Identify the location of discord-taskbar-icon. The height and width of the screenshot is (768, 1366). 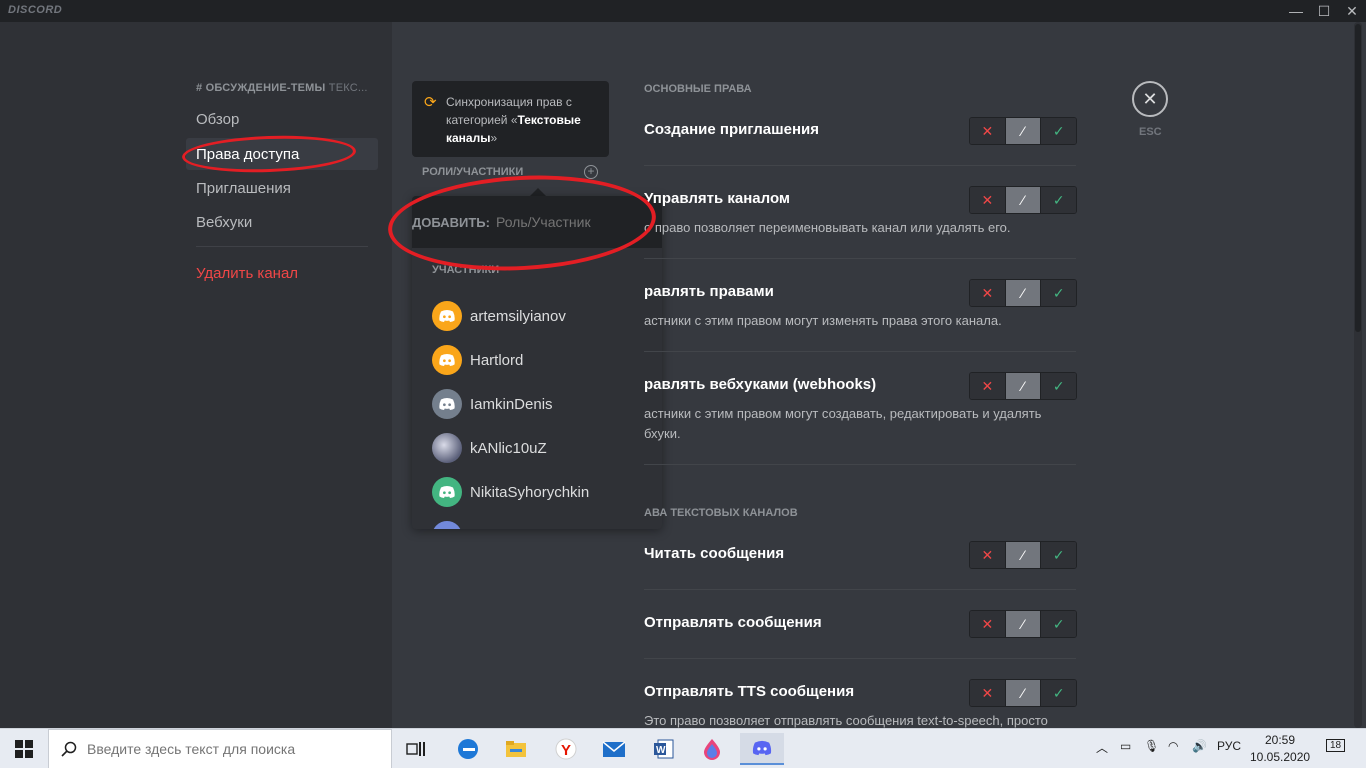
(762, 749).